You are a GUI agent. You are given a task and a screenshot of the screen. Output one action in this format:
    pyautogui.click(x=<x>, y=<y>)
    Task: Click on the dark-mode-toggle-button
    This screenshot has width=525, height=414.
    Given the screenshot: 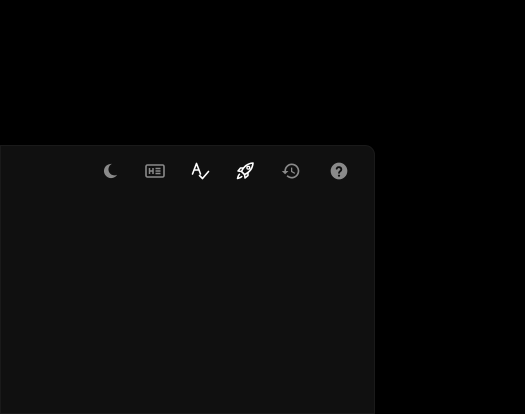 What is the action you would take?
    pyautogui.click(x=110, y=171)
    